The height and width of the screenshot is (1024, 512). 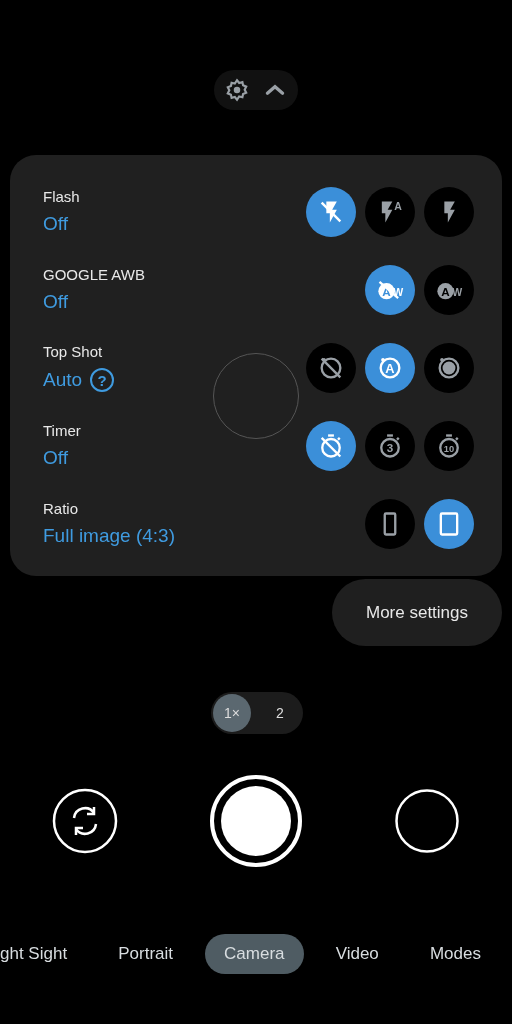 What do you see at coordinates (61, 508) in the screenshot?
I see `setting-label: Ratio` at bounding box center [61, 508].